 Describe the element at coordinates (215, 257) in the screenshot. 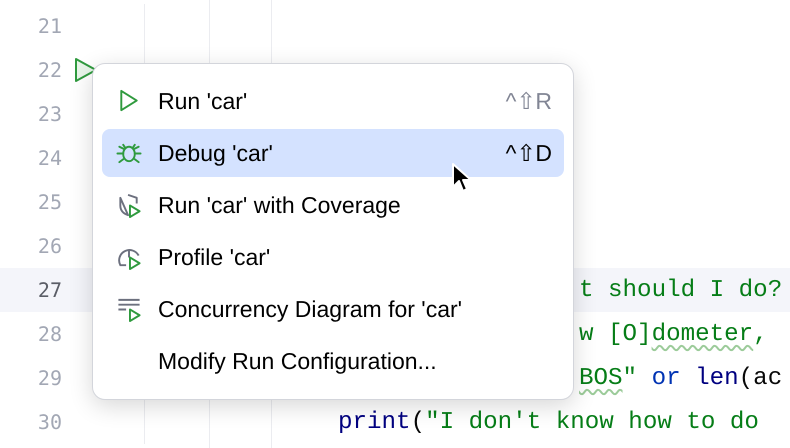

I see `menu-item-label: Profile 'car'` at that location.